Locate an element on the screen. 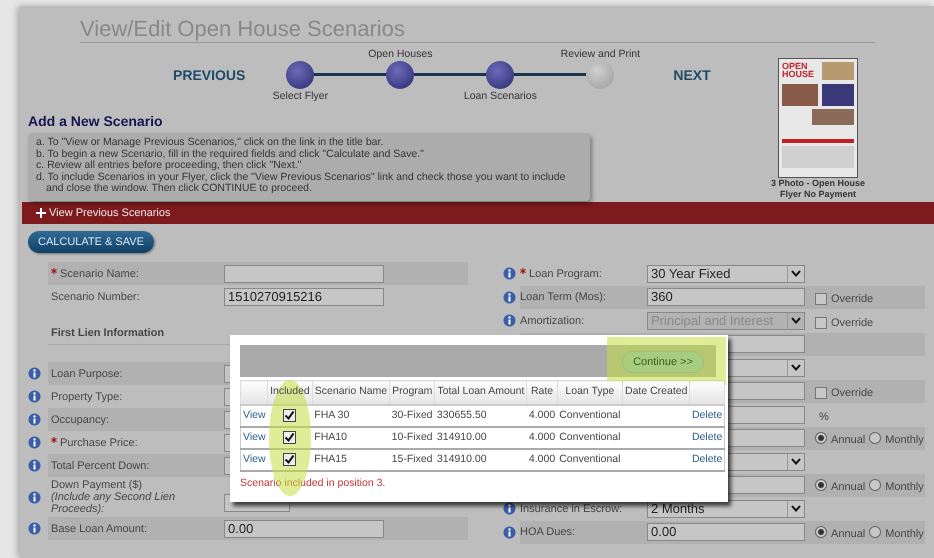 The height and width of the screenshot is (558, 934). table-cell: 15-Fixed is located at coordinates (412, 458).